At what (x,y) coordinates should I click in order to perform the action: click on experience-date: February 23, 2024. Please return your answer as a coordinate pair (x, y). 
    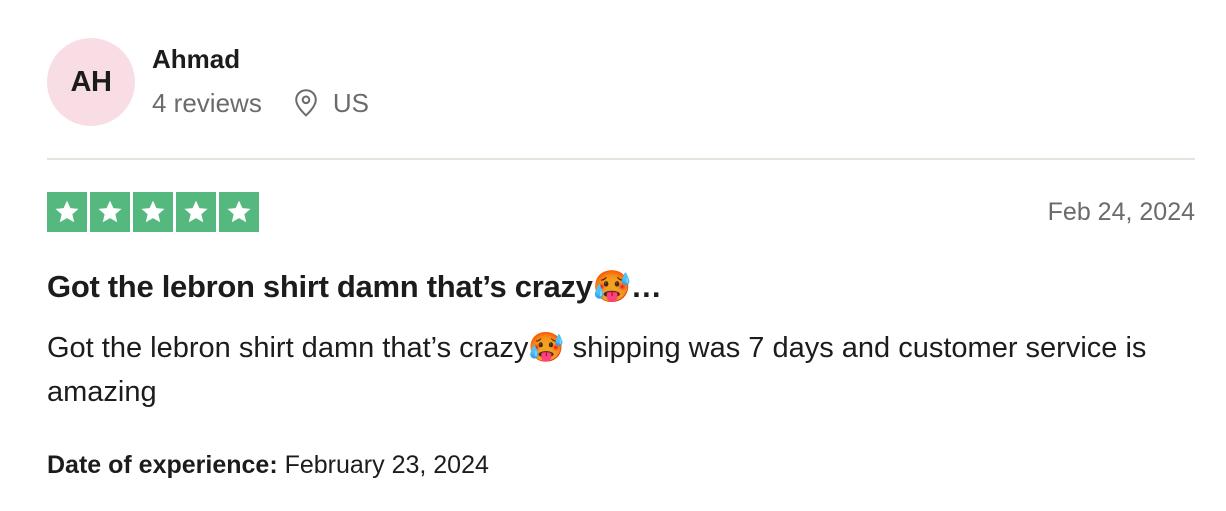
    Looking at the image, I should click on (386, 465).